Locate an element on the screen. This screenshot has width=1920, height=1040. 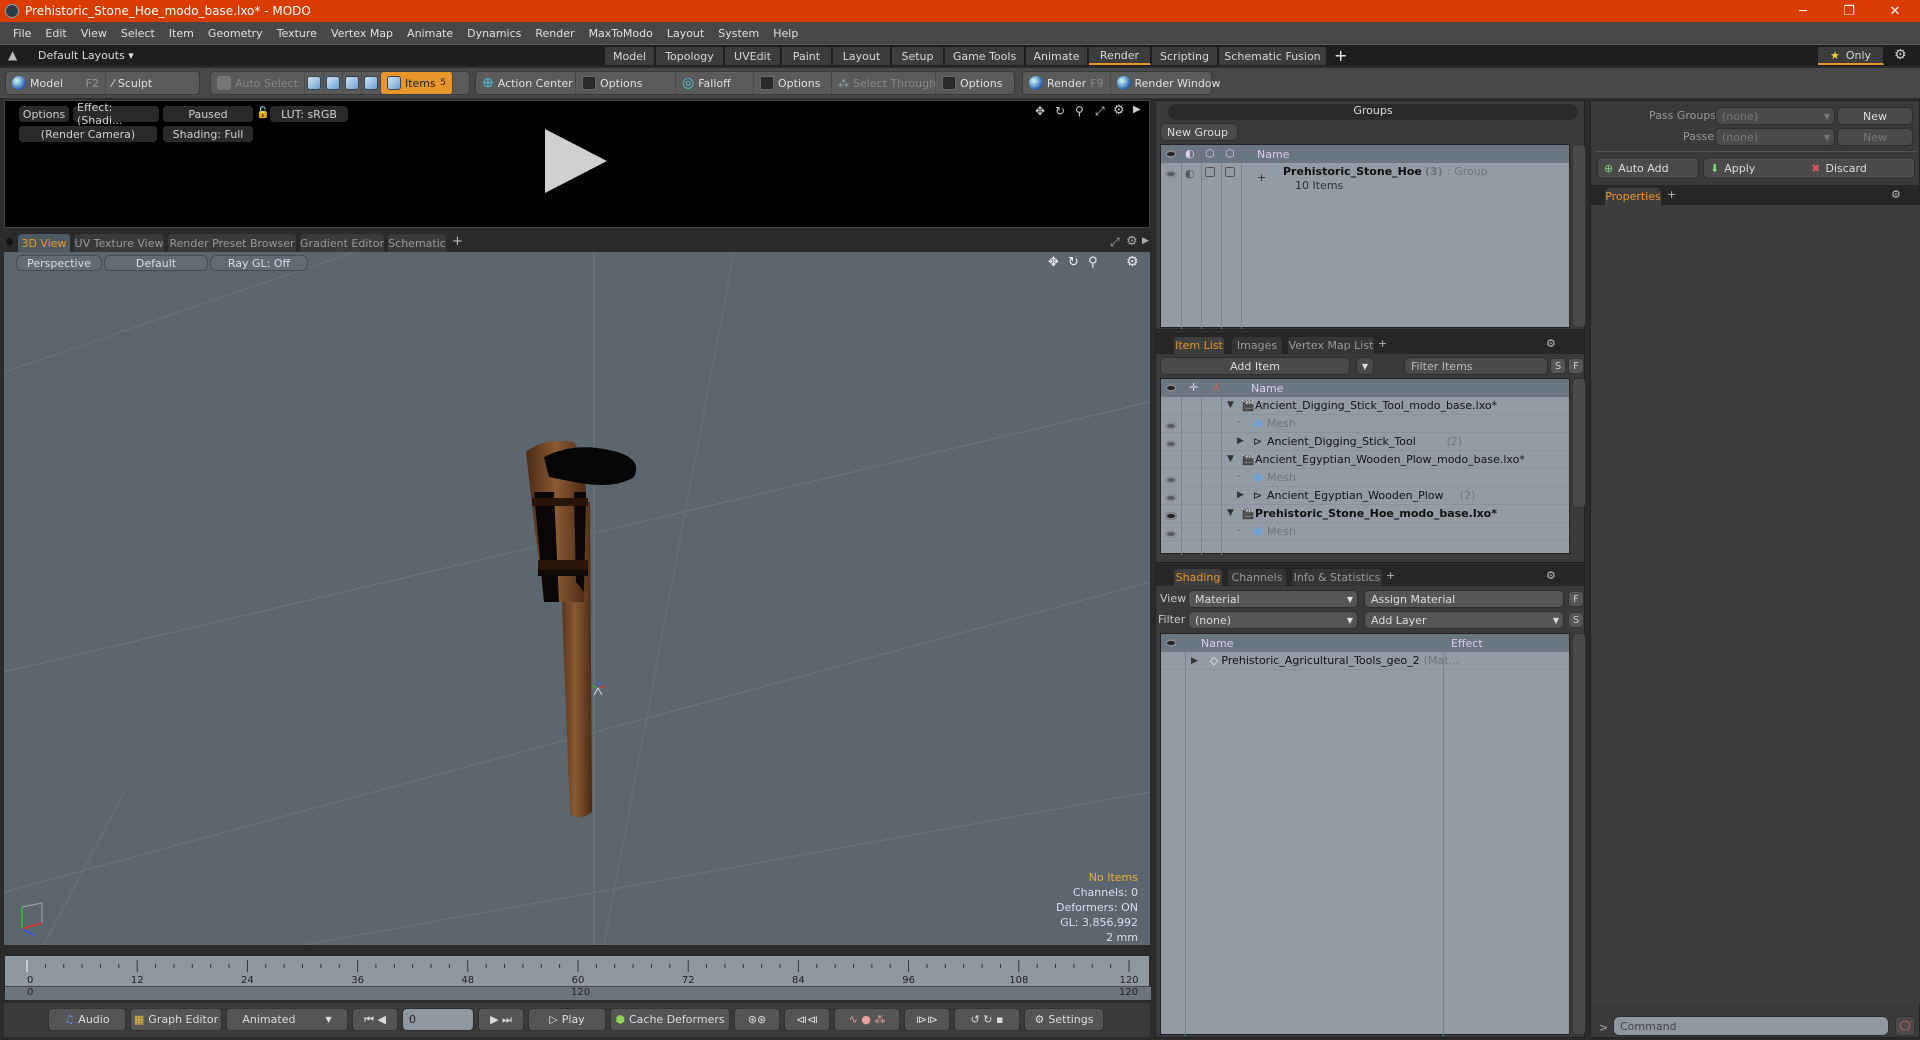
play-icon is located at coordinates (576, 161).